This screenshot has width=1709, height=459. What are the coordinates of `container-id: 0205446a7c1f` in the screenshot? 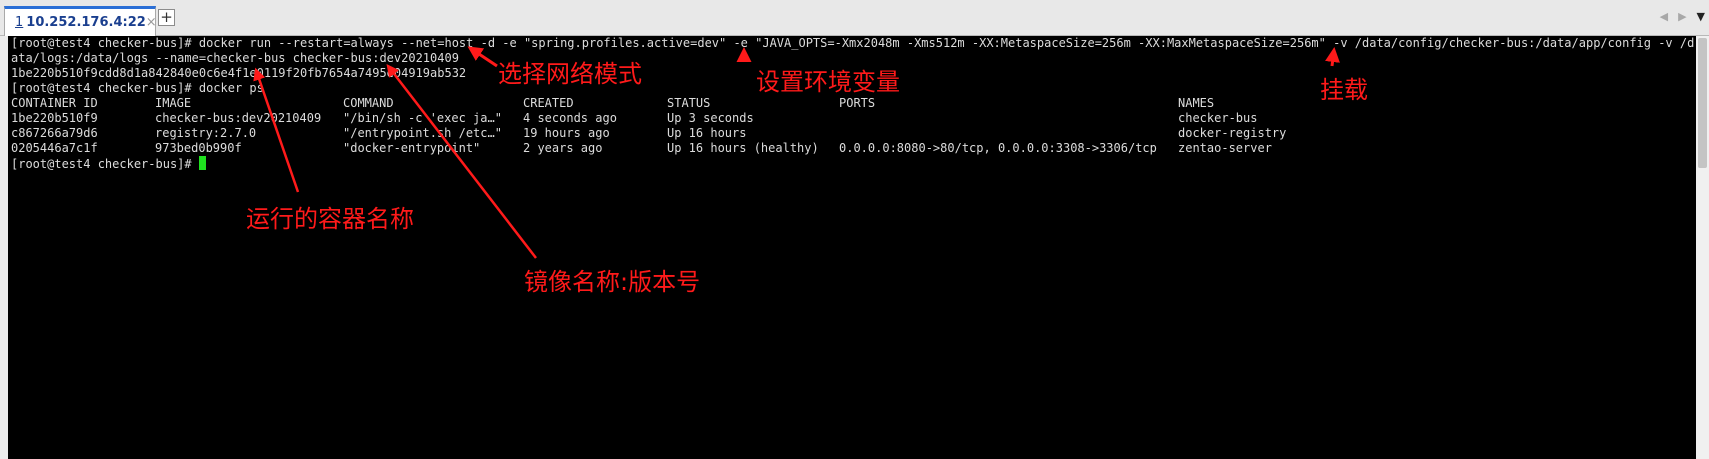 It's located at (54, 148).